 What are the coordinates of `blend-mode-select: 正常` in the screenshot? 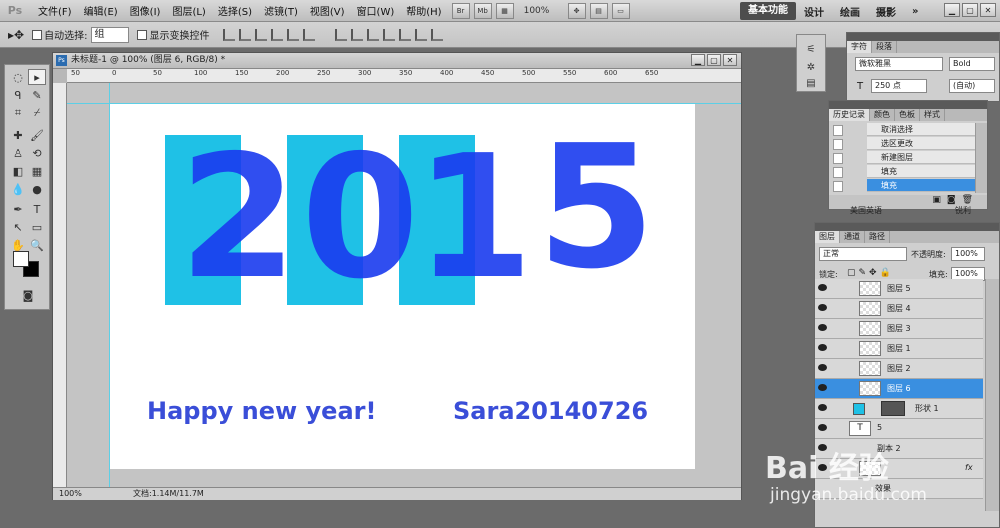 It's located at (863, 254).